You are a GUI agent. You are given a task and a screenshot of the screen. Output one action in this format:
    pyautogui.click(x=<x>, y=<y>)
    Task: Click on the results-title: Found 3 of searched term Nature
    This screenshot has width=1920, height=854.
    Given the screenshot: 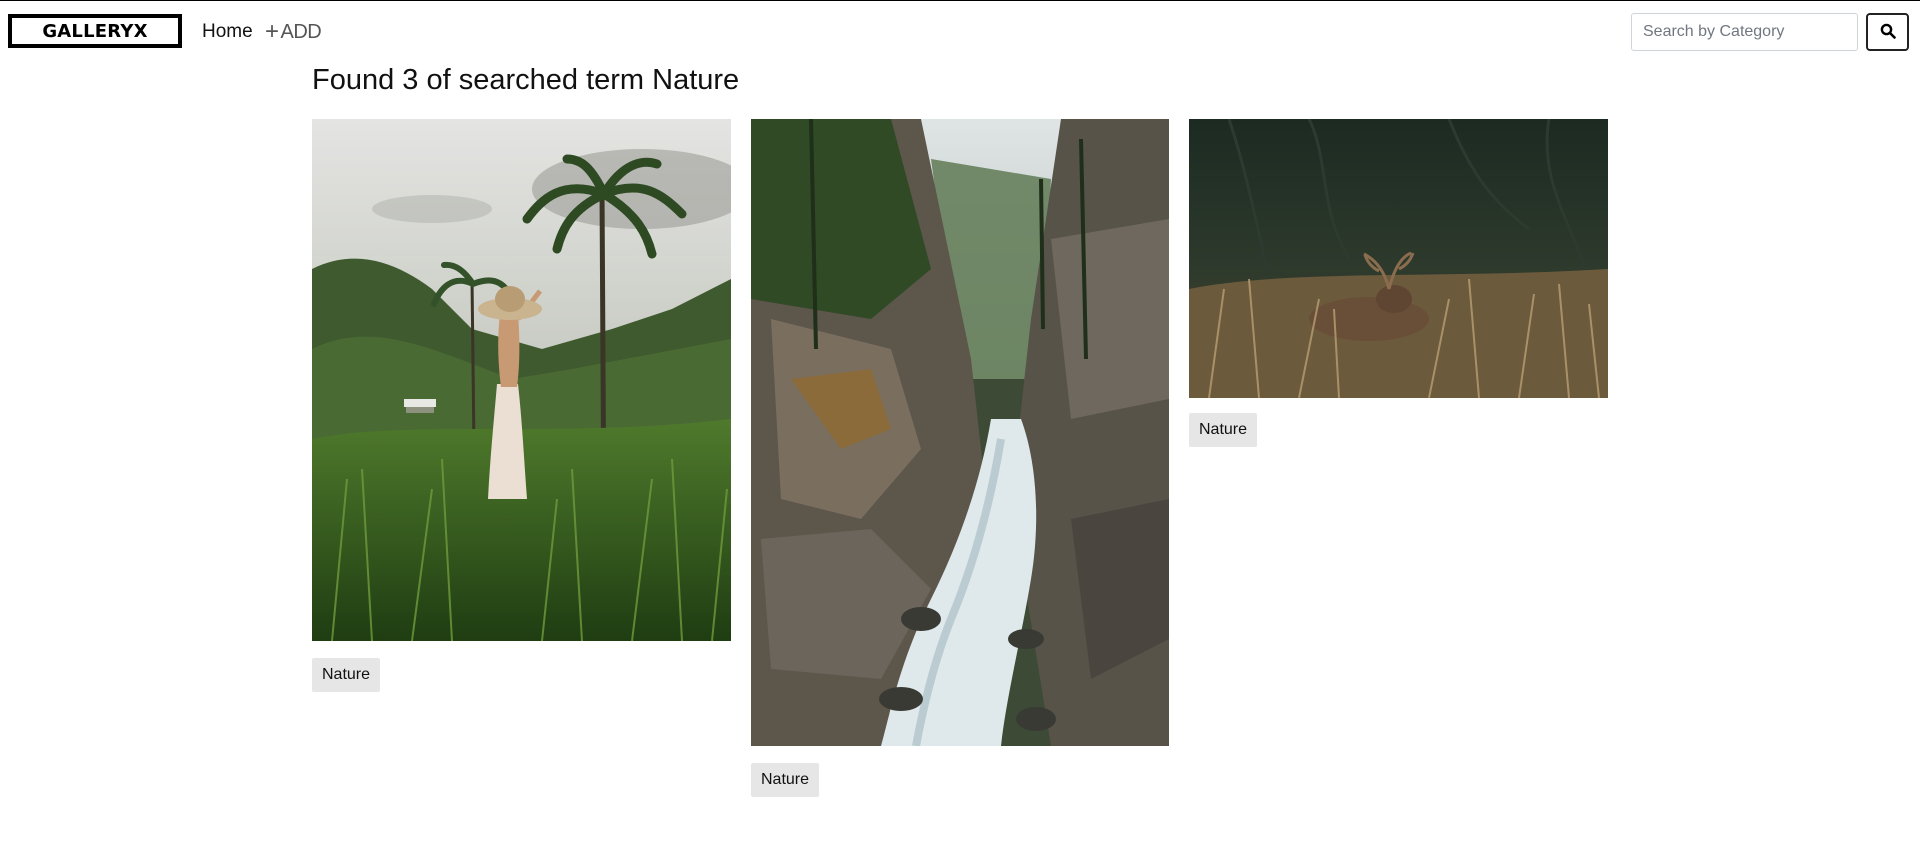 What is the action you would take?
    pyautogui.click(x=526, y=80)
    